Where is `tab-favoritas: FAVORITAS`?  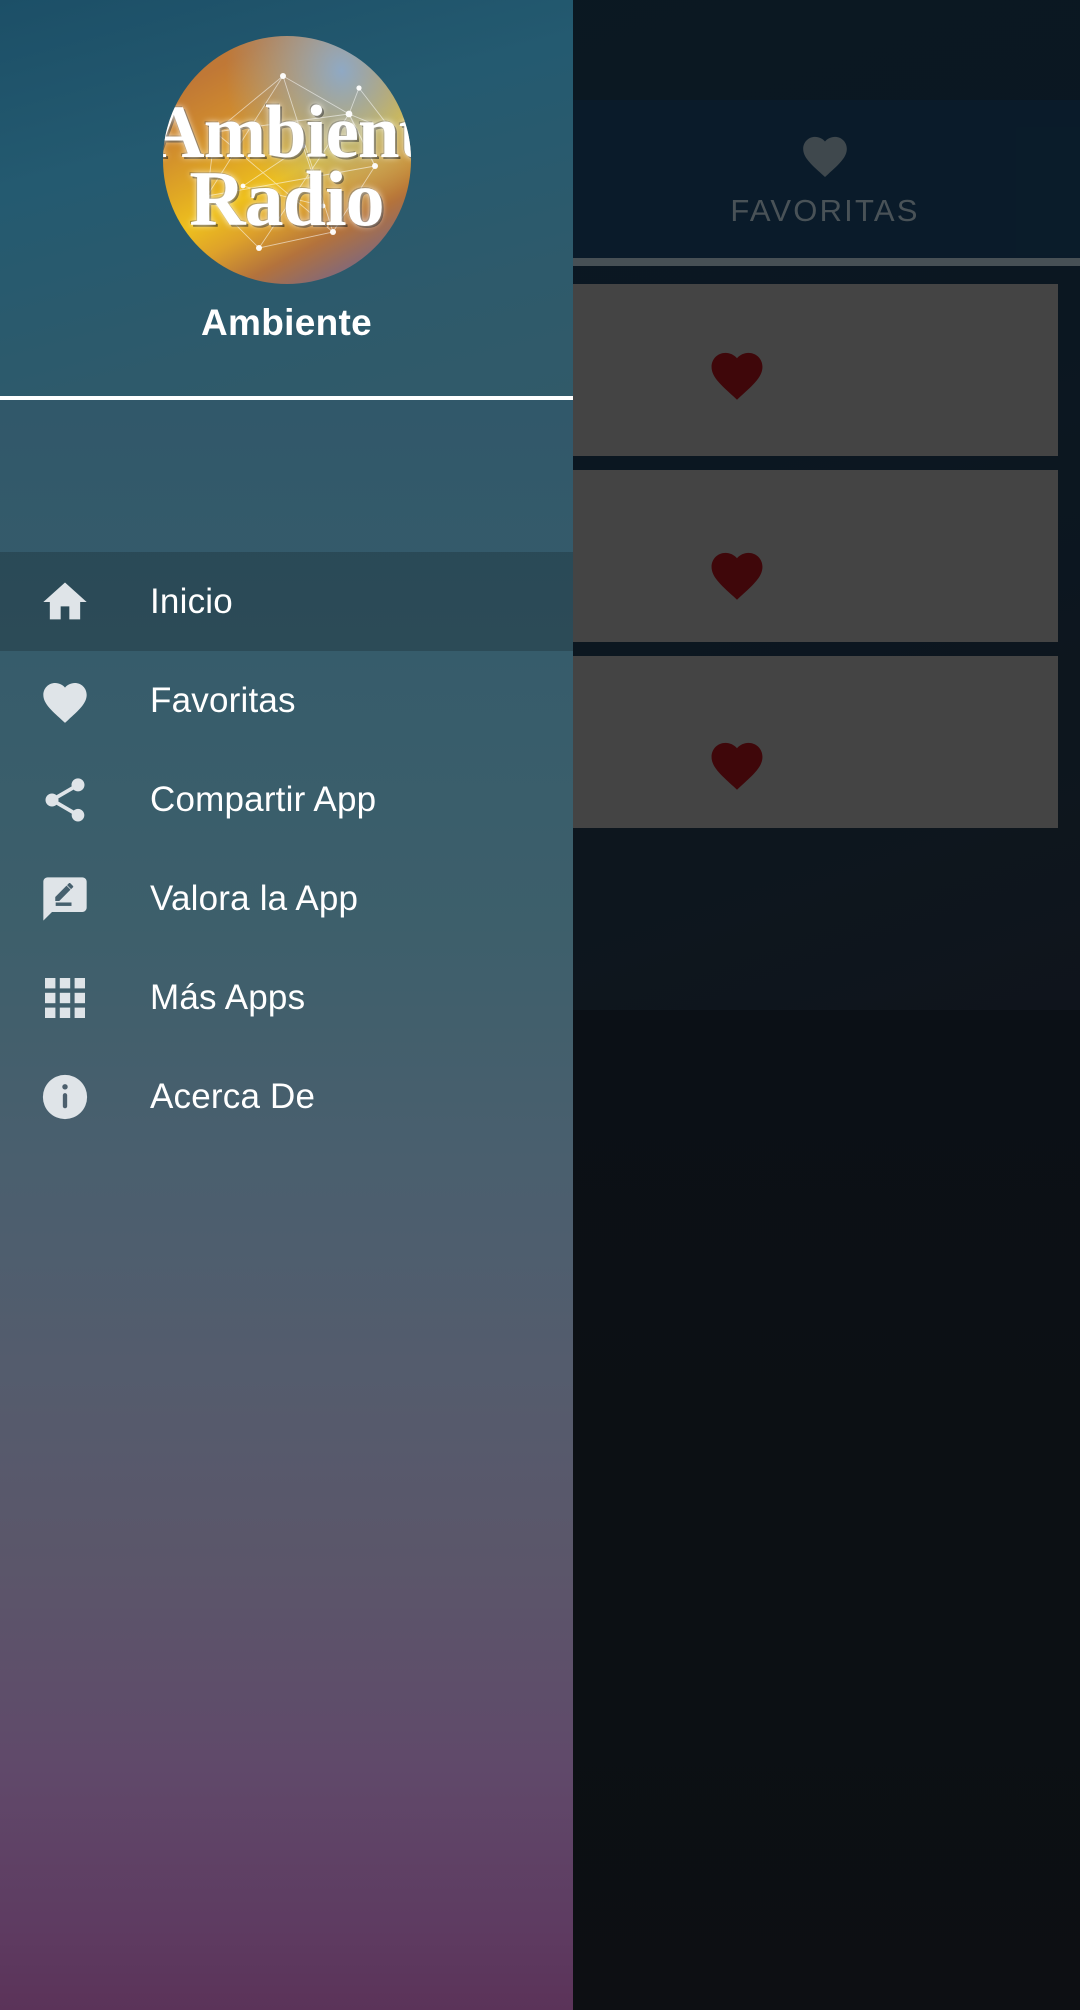
tab-favoritas: FAVORITAS is located at coordinates (825, 180).